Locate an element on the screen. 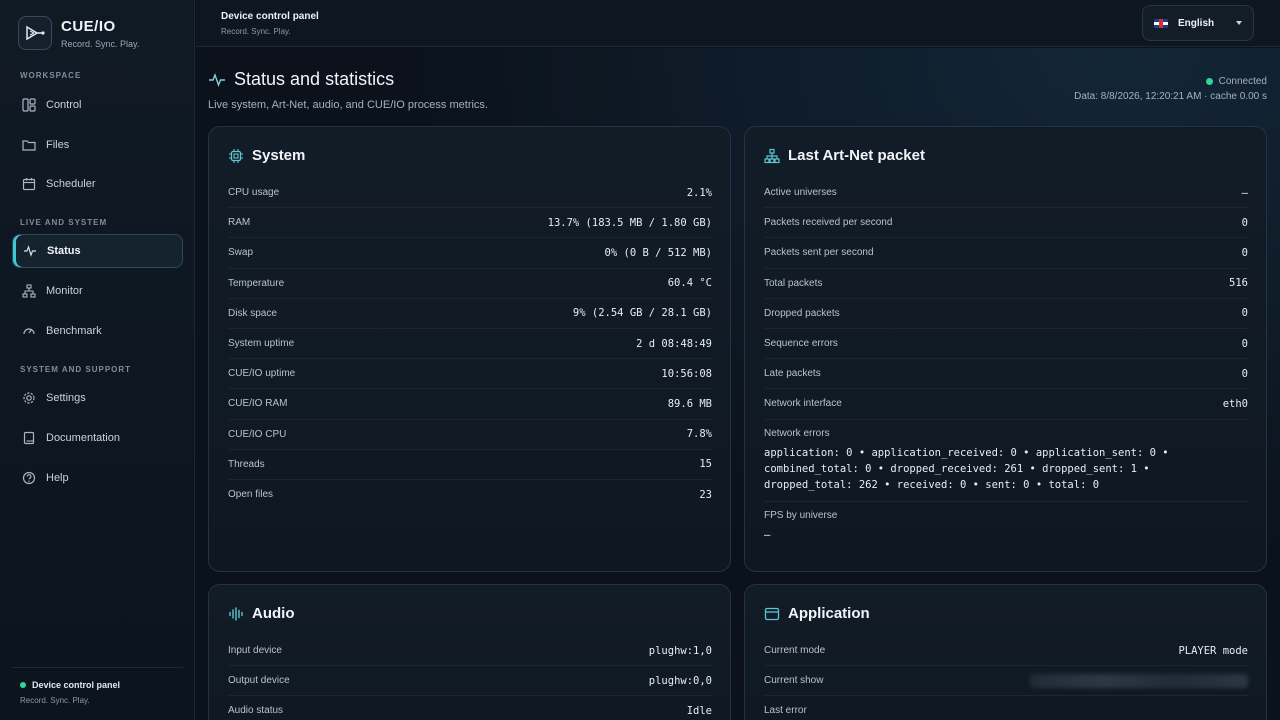 The width and height of the screenshot is (1280, 720). stat-row: Sequence errors 0 is located at coordinates (1006, 344).